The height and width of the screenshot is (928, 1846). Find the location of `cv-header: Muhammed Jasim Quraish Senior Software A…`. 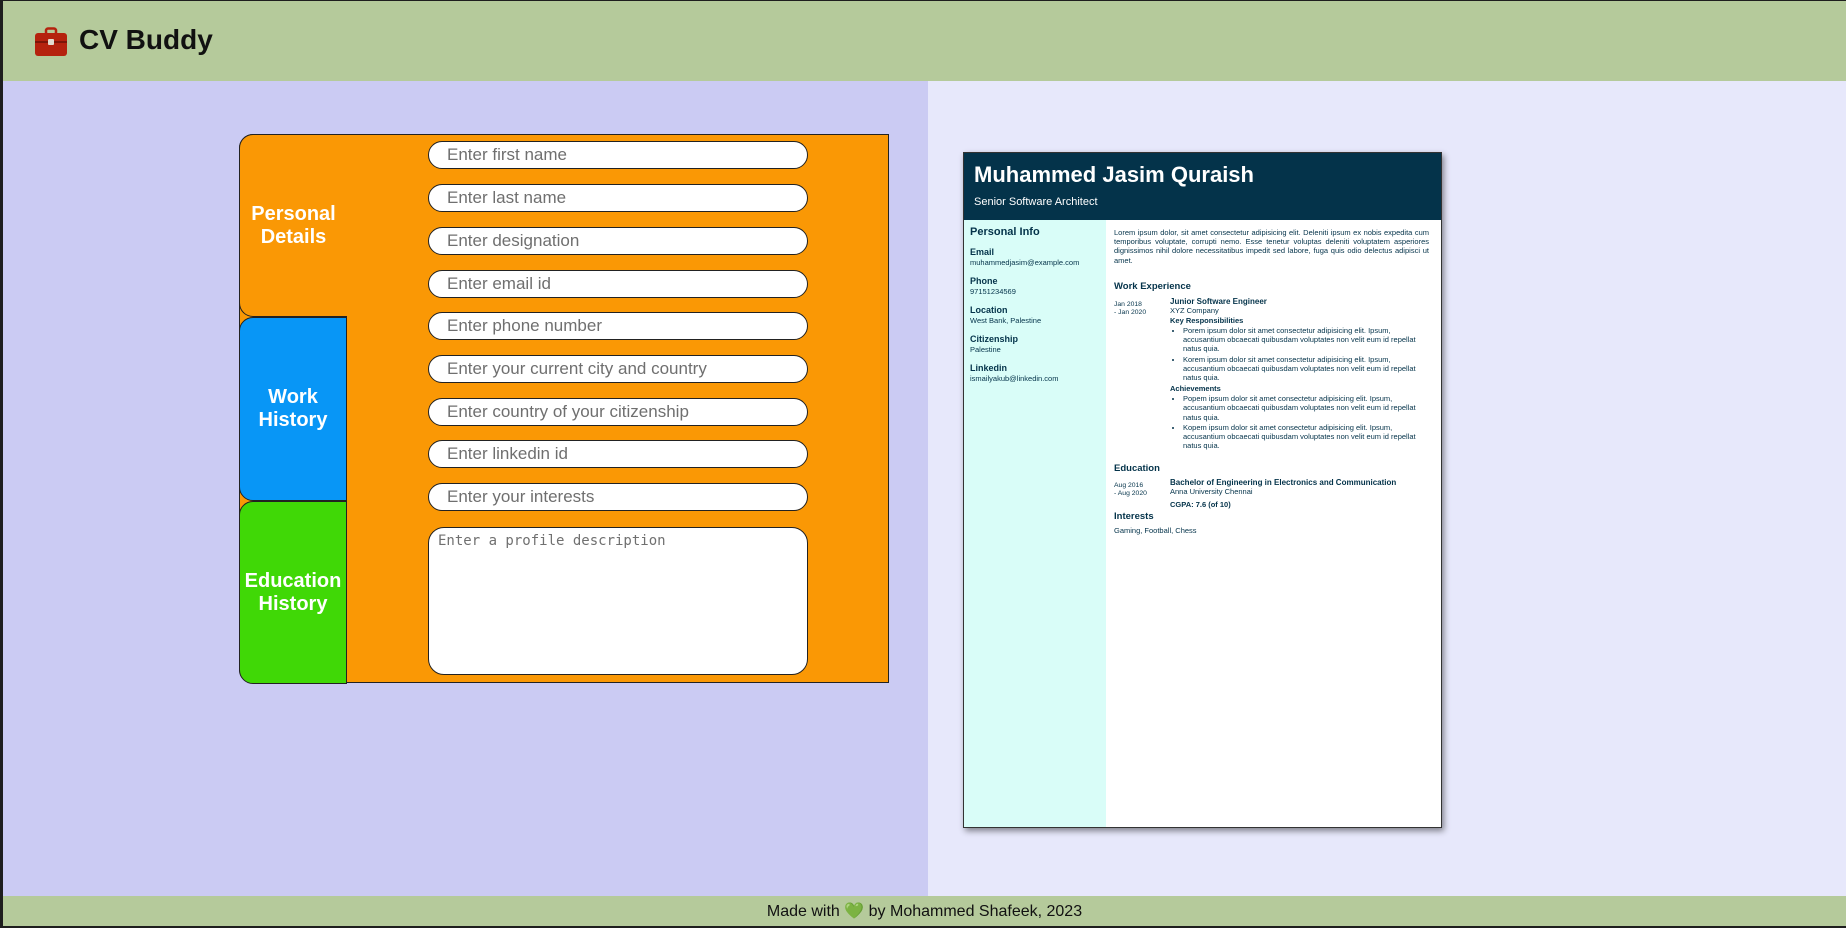

cv-header: Muhammed Jasim Quraish Senior Software A… is located at coordinates (1202, 186).